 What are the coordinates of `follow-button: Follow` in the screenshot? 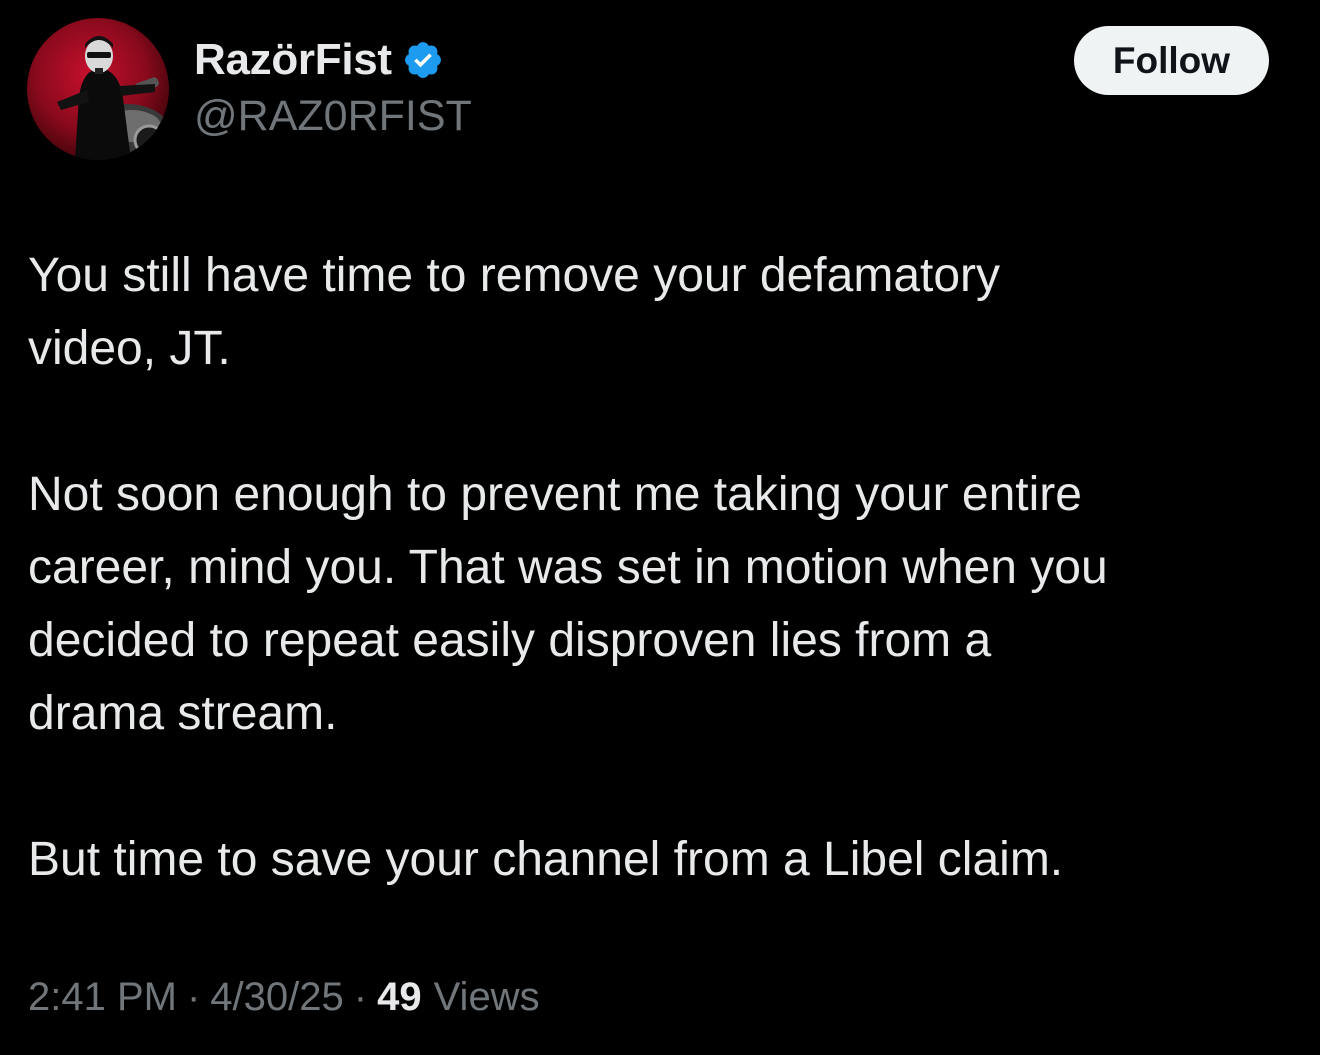 It's located at (1171, 60).